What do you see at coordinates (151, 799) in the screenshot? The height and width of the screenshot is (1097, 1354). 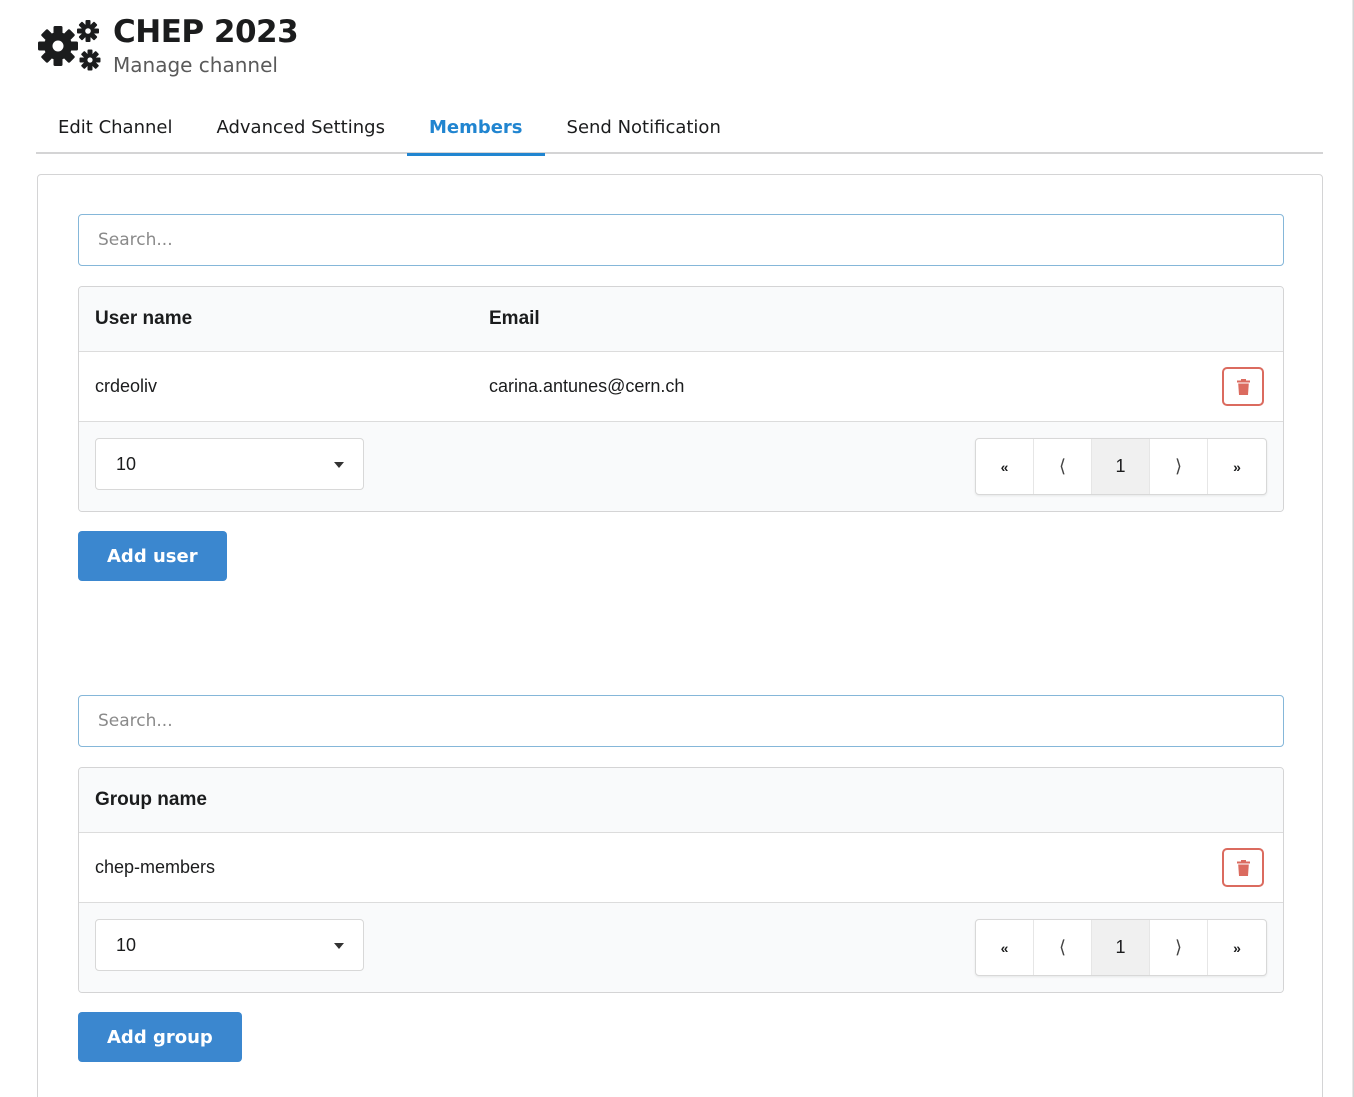 I see `column-header-group-name: Group name` at bounding box center [151, 799].